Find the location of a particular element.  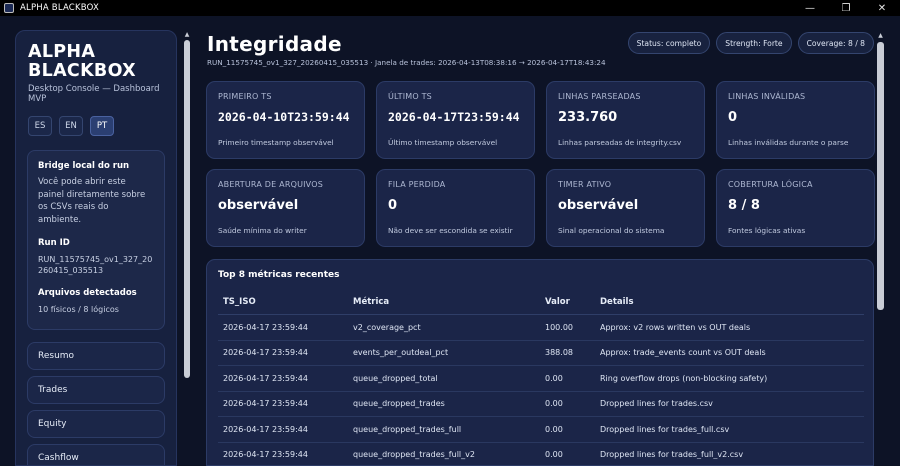

cell-metric: queue_dropped_trades_full is located at coordinates (407, 429).